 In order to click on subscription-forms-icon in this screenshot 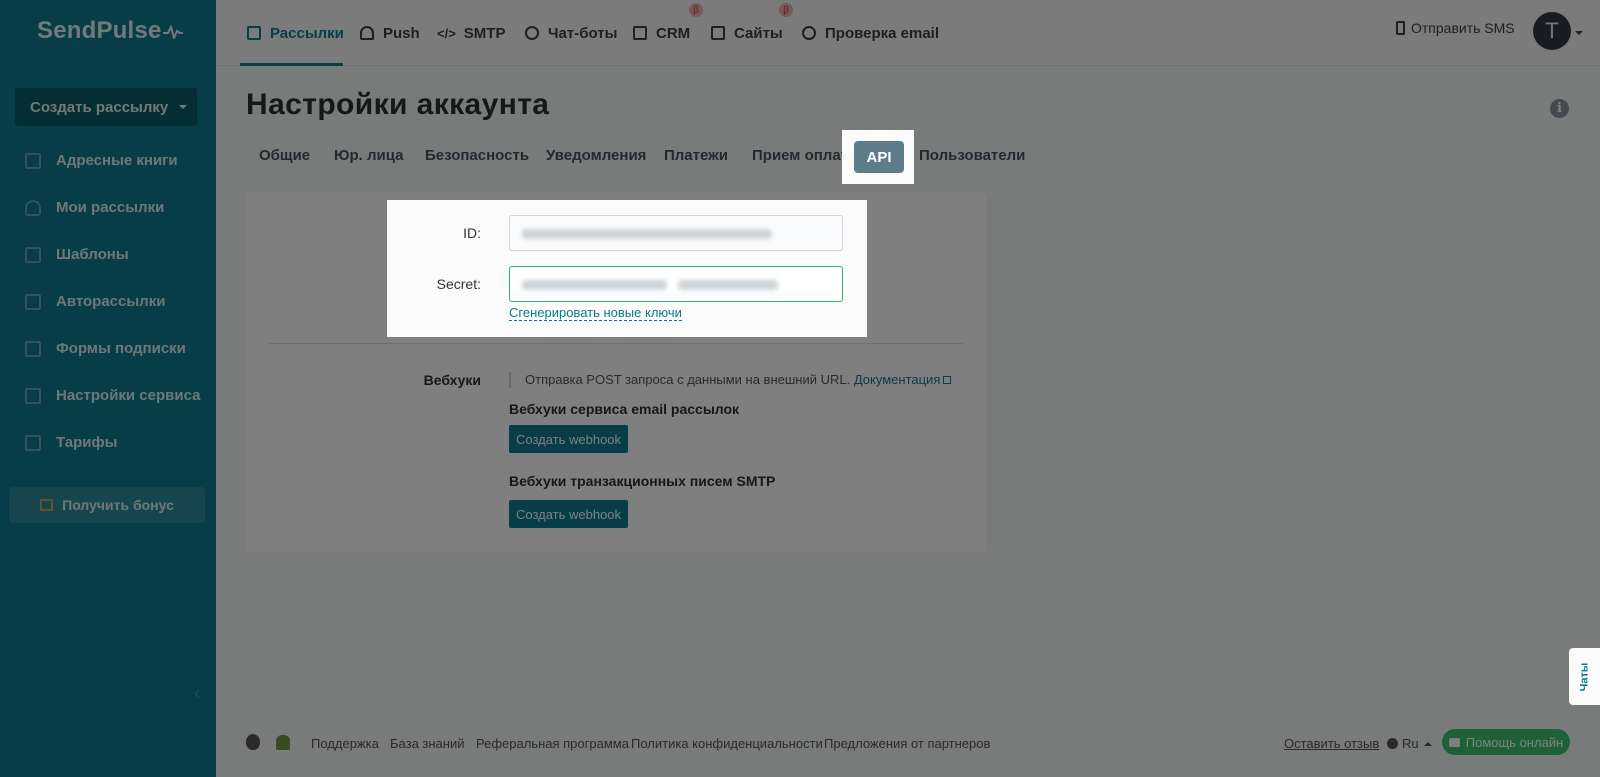, I will do `click(33, 348)`.